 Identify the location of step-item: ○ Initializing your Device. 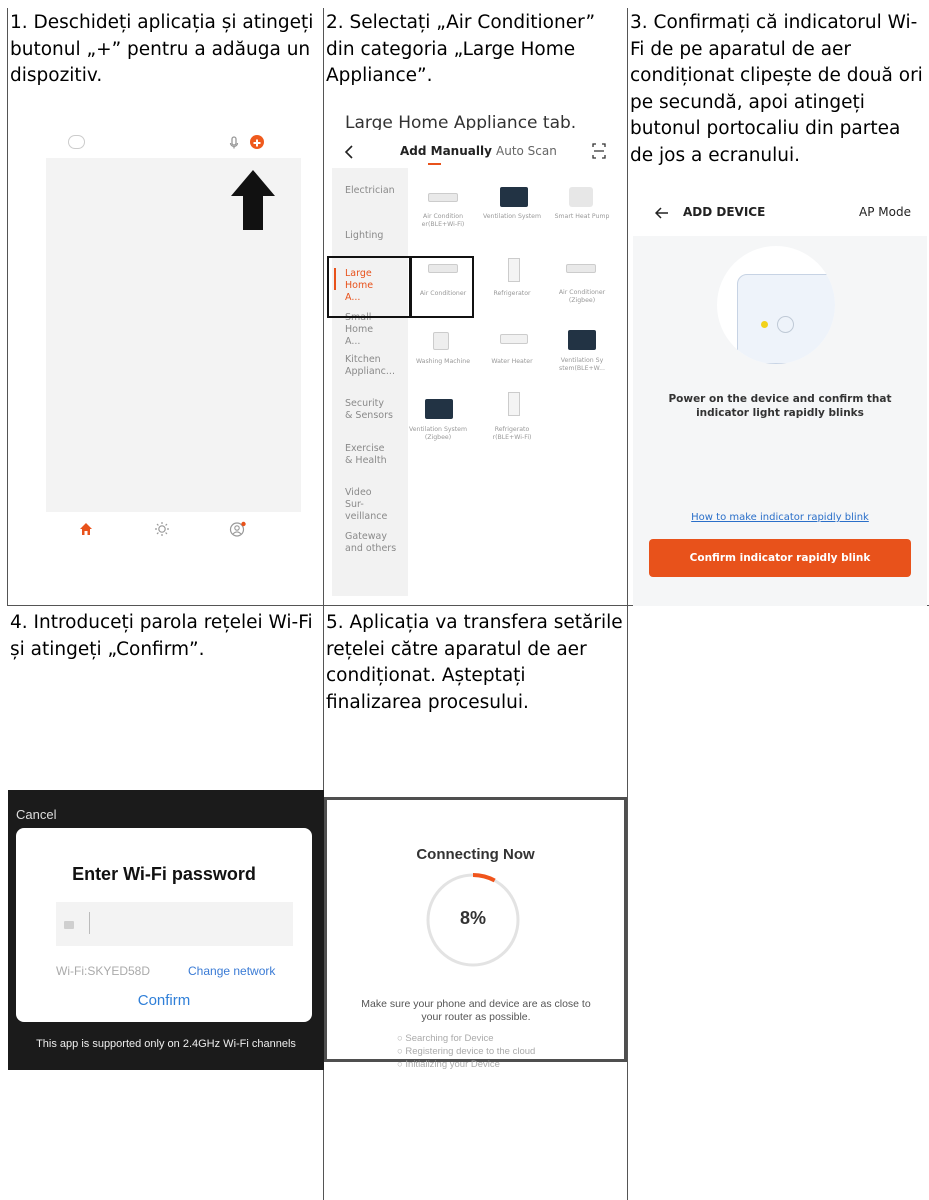
(466, 1064).